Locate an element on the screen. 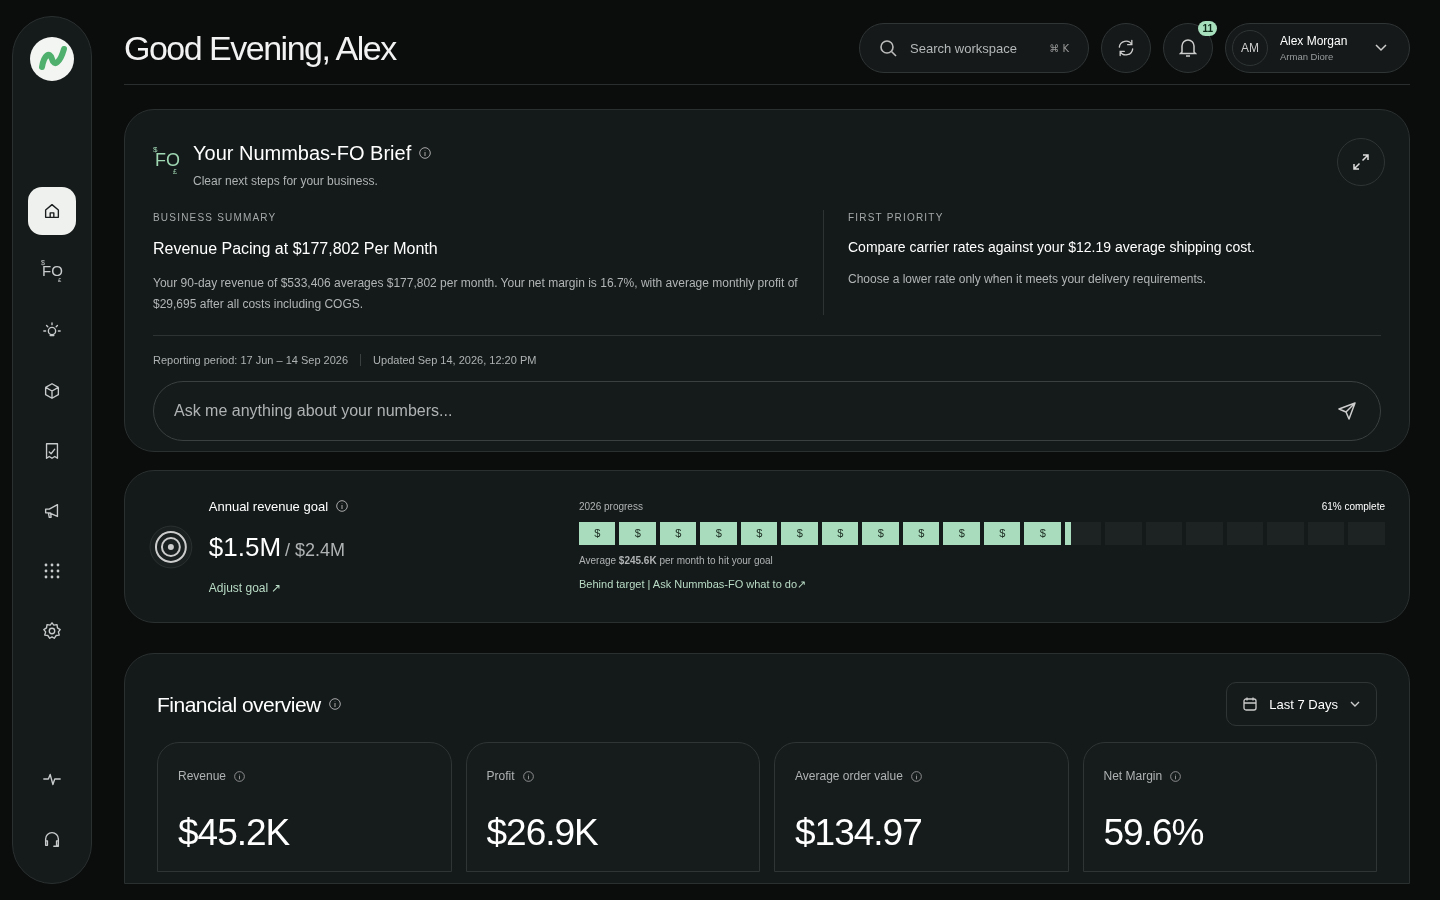  target-icon is located at coordinates (171, 546).